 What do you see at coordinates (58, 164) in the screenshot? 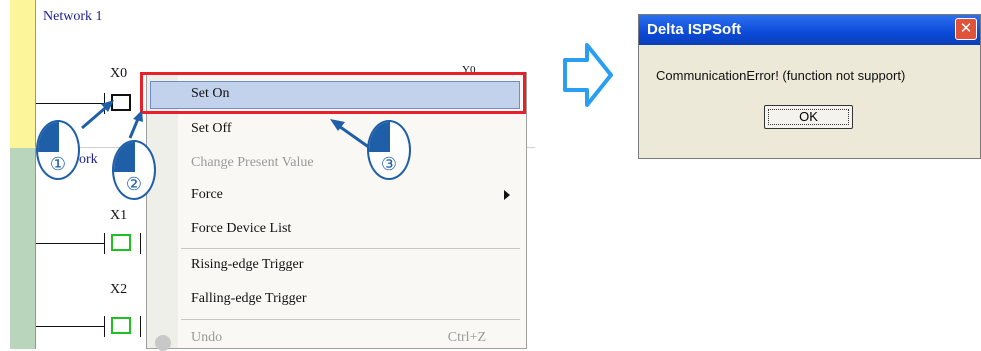
I see `step-number-1: ①` at bounding box center [58, 164].